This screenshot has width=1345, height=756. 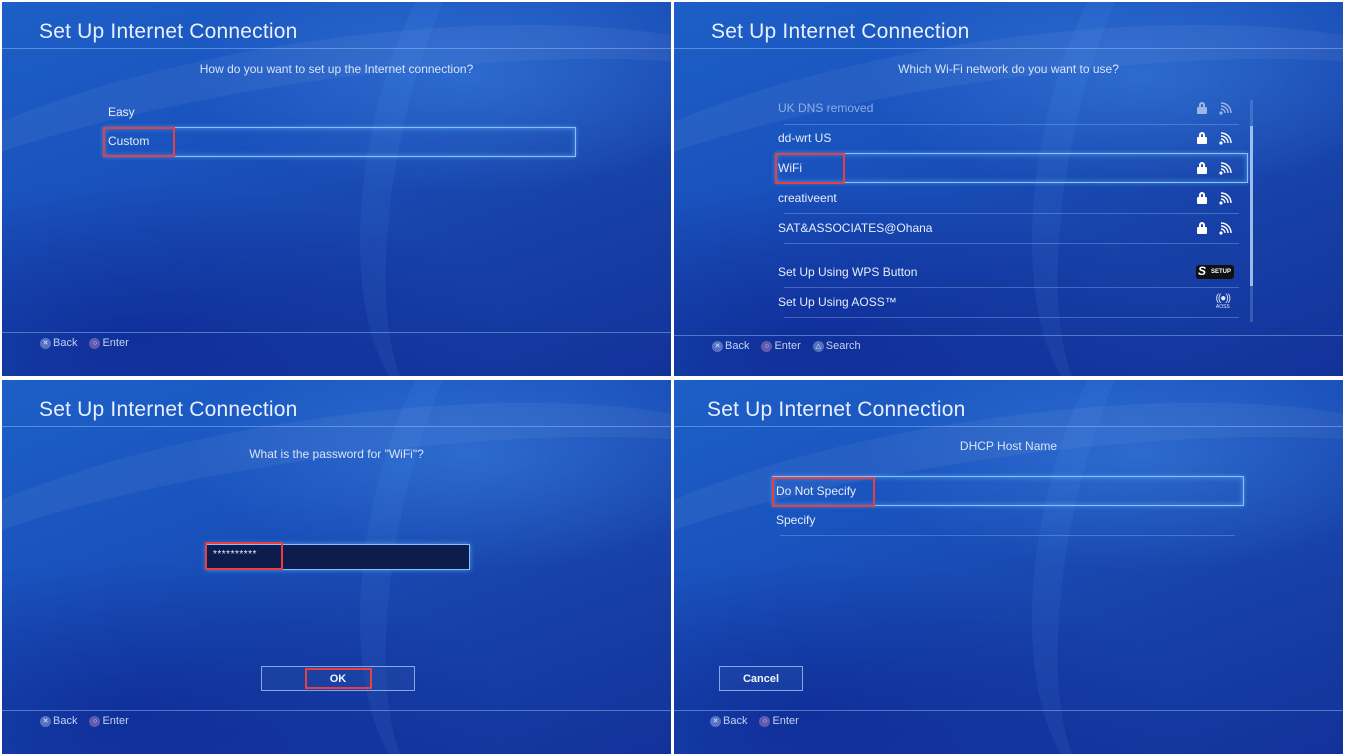 I want to click on setup-wps-button: Set Up Using WPS Button SETUP, so click(x=1013, y=272).